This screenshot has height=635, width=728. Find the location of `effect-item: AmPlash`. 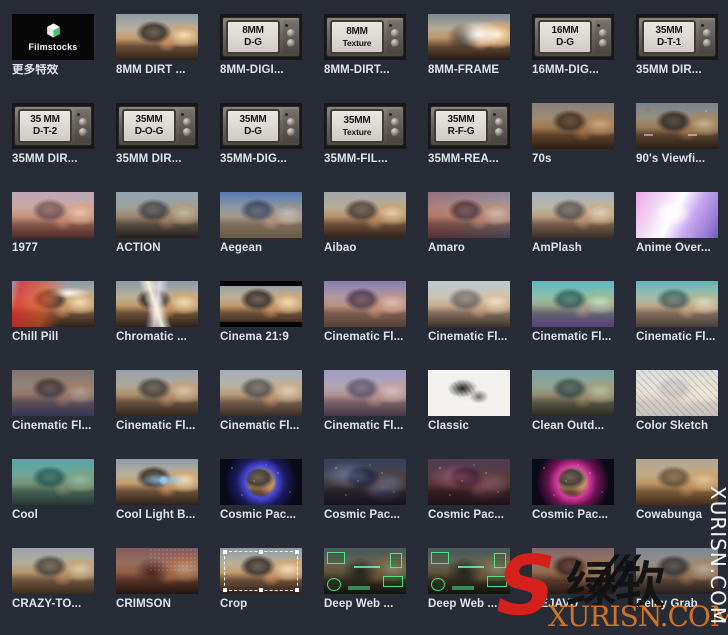

effect-item: AmPlash is located at coordinates (572, 236).